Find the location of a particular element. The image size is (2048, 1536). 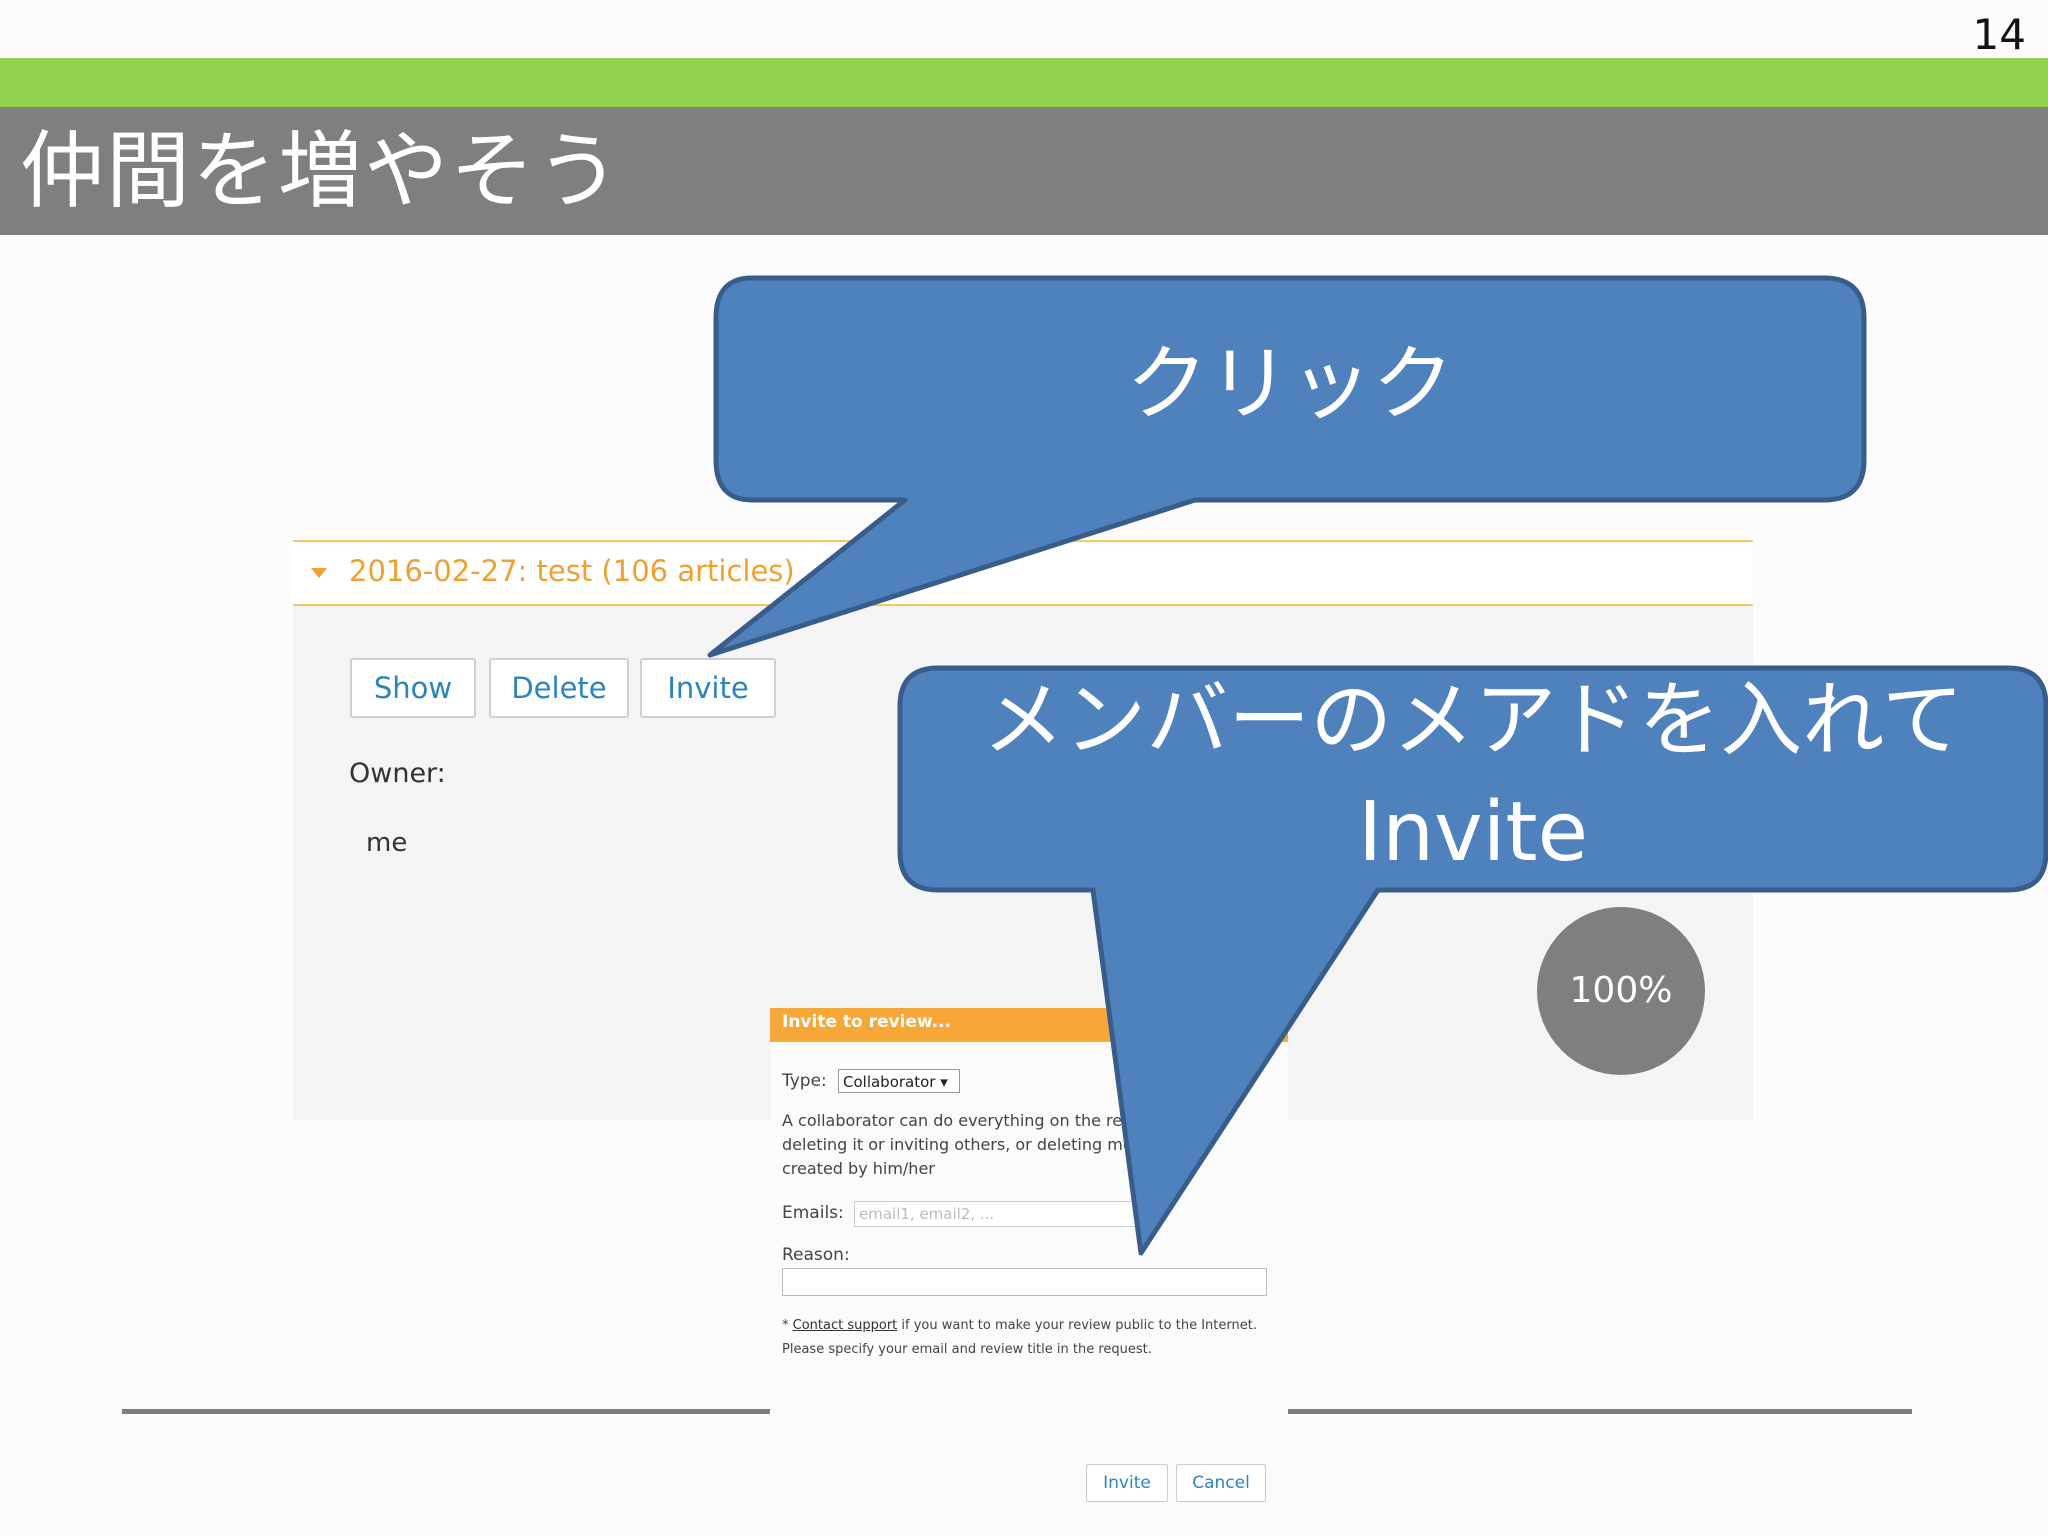

title-band: 仲間を増やそう is located at coordinates (1024, 171).